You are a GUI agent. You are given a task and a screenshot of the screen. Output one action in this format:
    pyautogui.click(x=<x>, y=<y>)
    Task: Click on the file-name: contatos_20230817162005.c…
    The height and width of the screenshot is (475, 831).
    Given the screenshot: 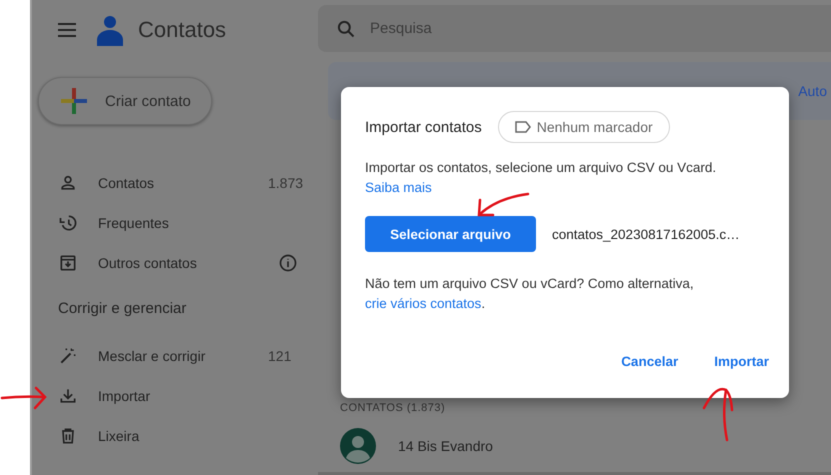 What is the action you would take?
    pyautogui.click(x=646, y=234)
    